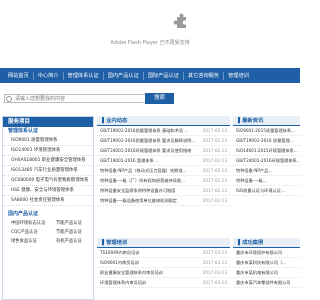  I want to click on news-item: GB/T24001-2016环境管理体系 要求及使用指南 2017-02-13, so click(163, 151).